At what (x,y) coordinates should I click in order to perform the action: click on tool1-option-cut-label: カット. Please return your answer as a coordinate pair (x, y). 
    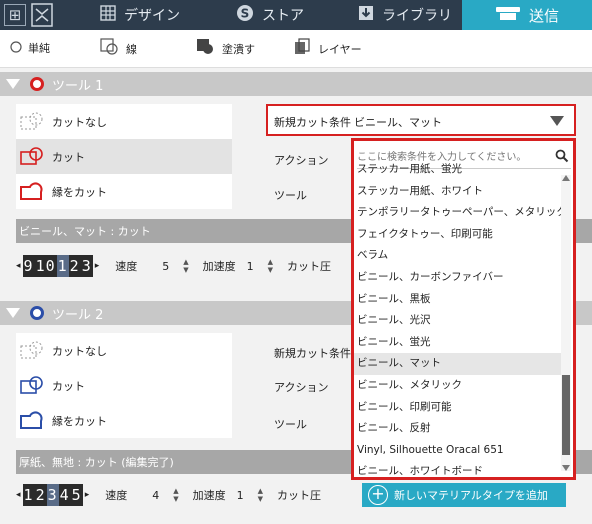
    Looking at the image, I should click on (68, 157).